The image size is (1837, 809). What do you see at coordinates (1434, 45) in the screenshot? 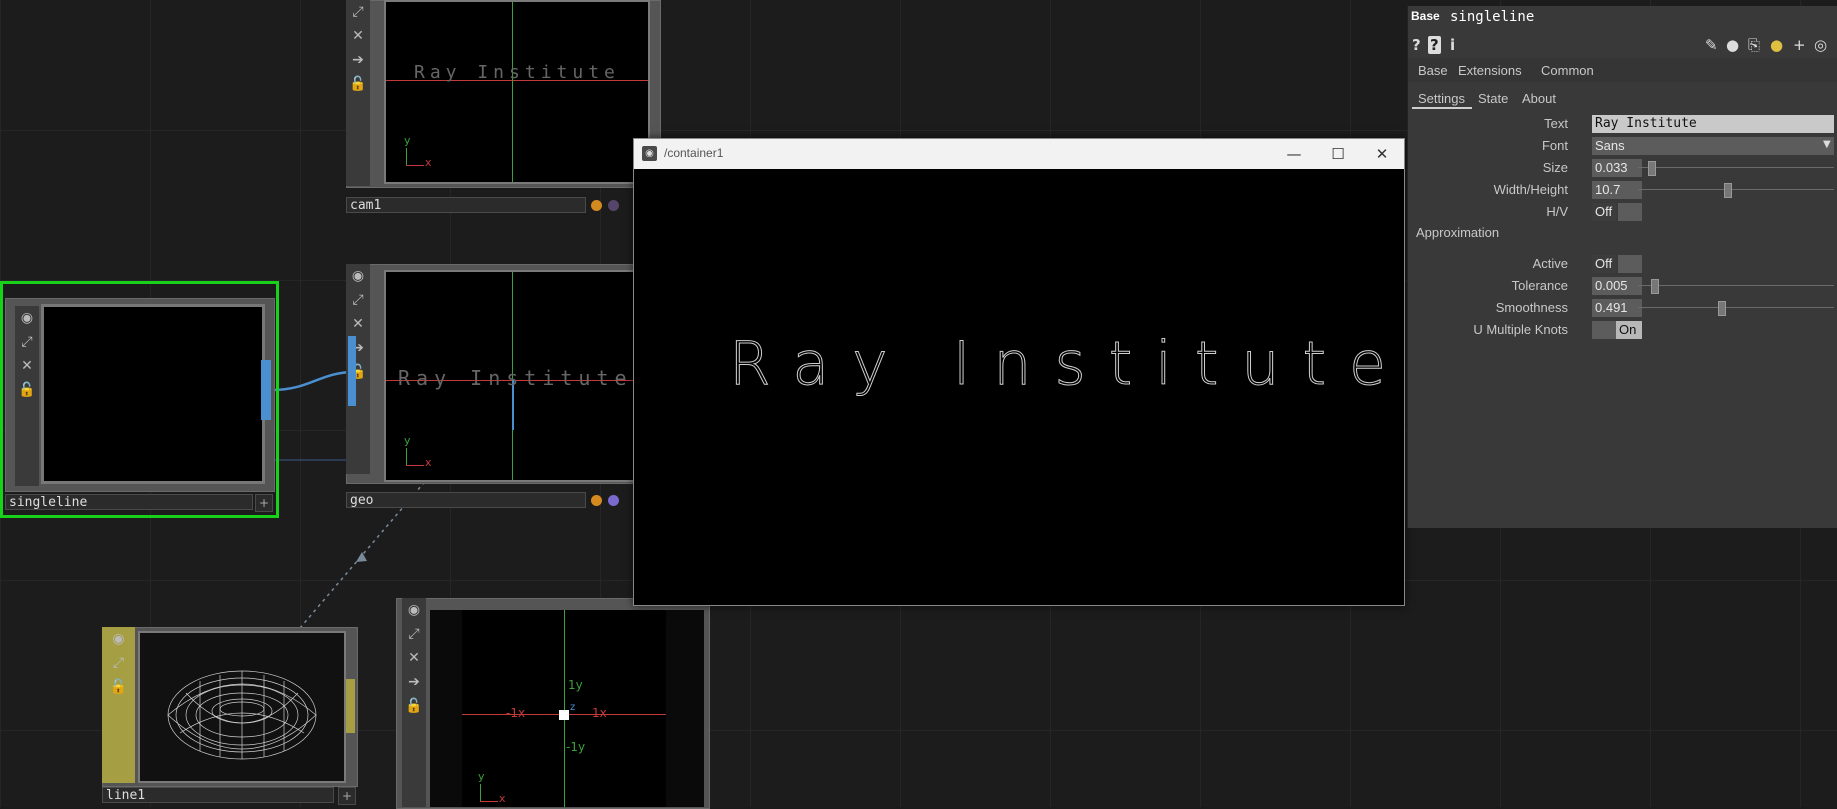
I see `python-help-icon: ?` at bounding box center [1434, 45].